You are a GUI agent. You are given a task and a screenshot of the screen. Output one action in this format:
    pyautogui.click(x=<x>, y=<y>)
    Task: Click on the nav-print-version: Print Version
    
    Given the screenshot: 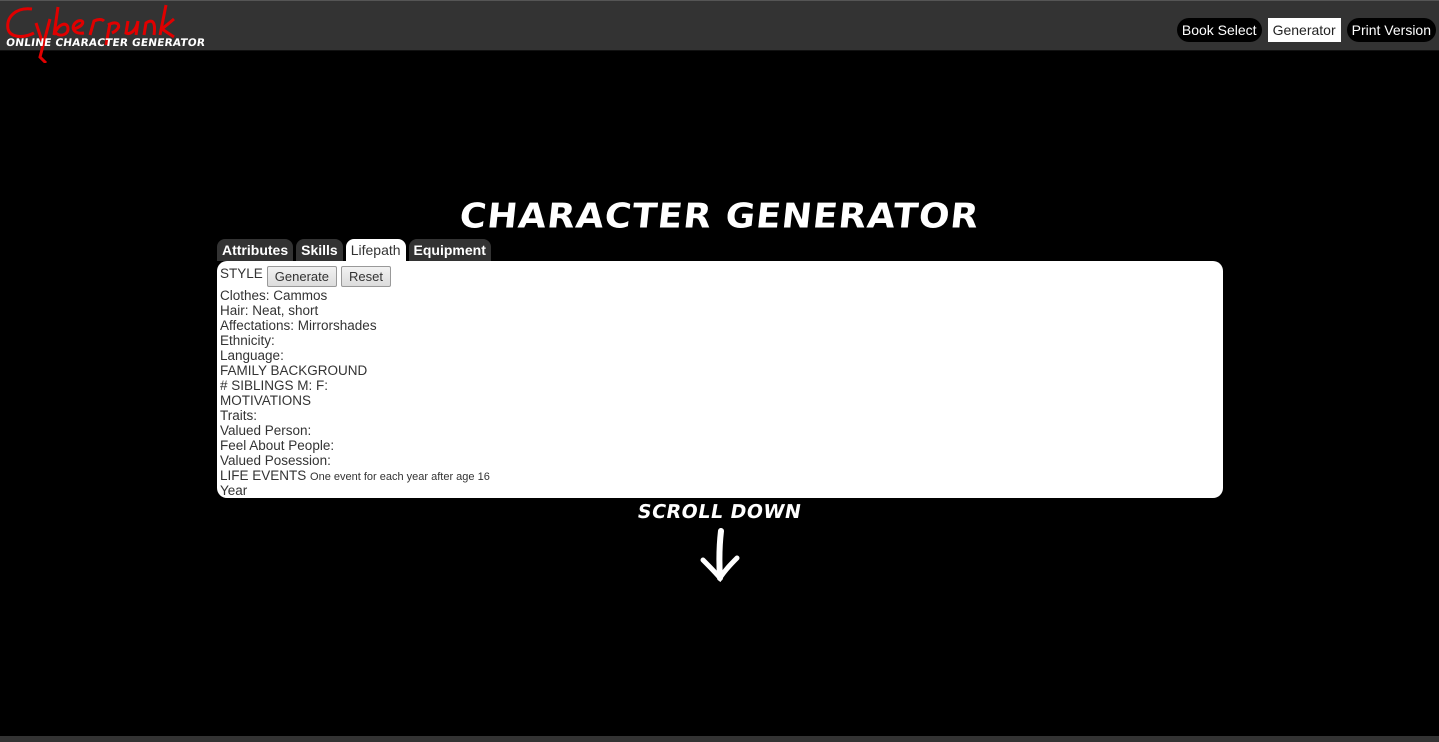 What is the action you would take?
    pyautogui.click(x=1391, y=30)
    